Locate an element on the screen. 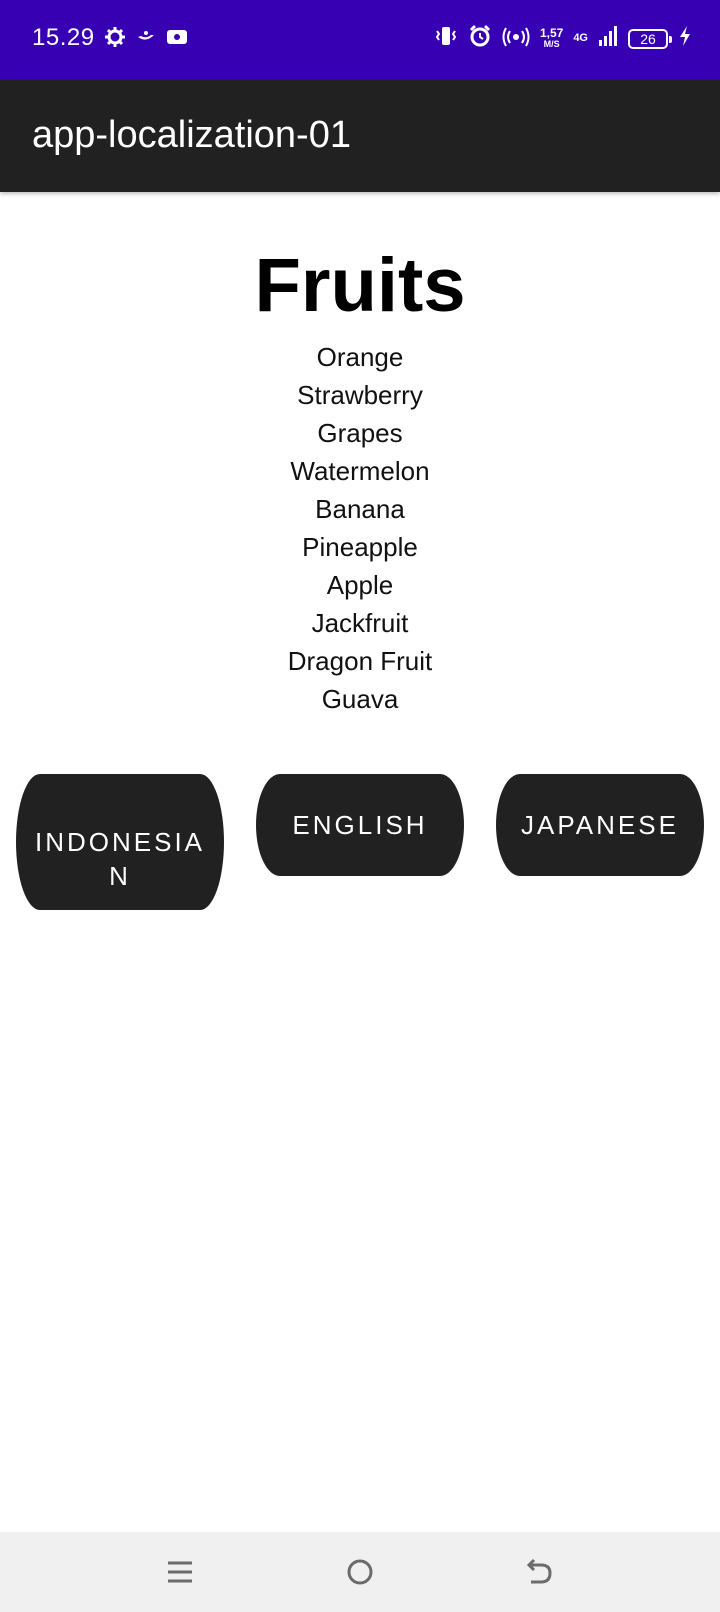 The width and height of the screenshot is (720, 1612). indonesian-button-label-line1: INDONESIA is located at coordinates (120, 842).